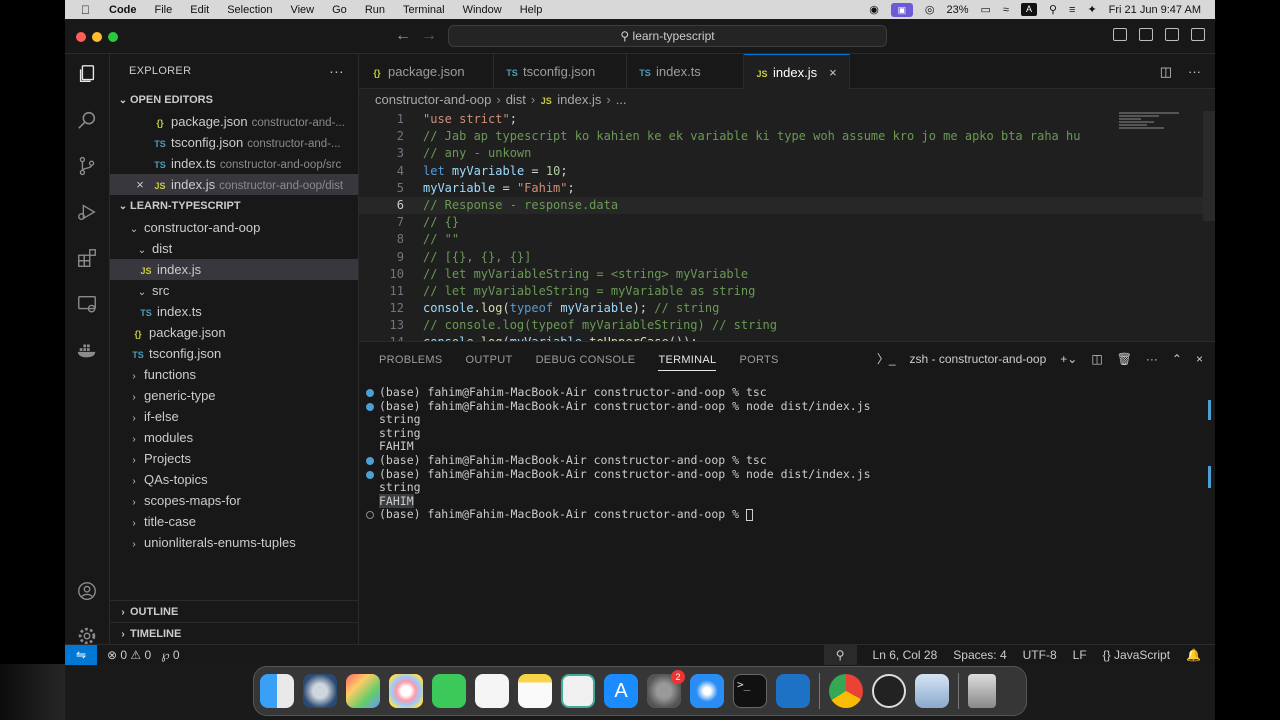  Describe the element at coordinates (199, 10) in the screenshot. I see `menu-edit: Edit` at that location.